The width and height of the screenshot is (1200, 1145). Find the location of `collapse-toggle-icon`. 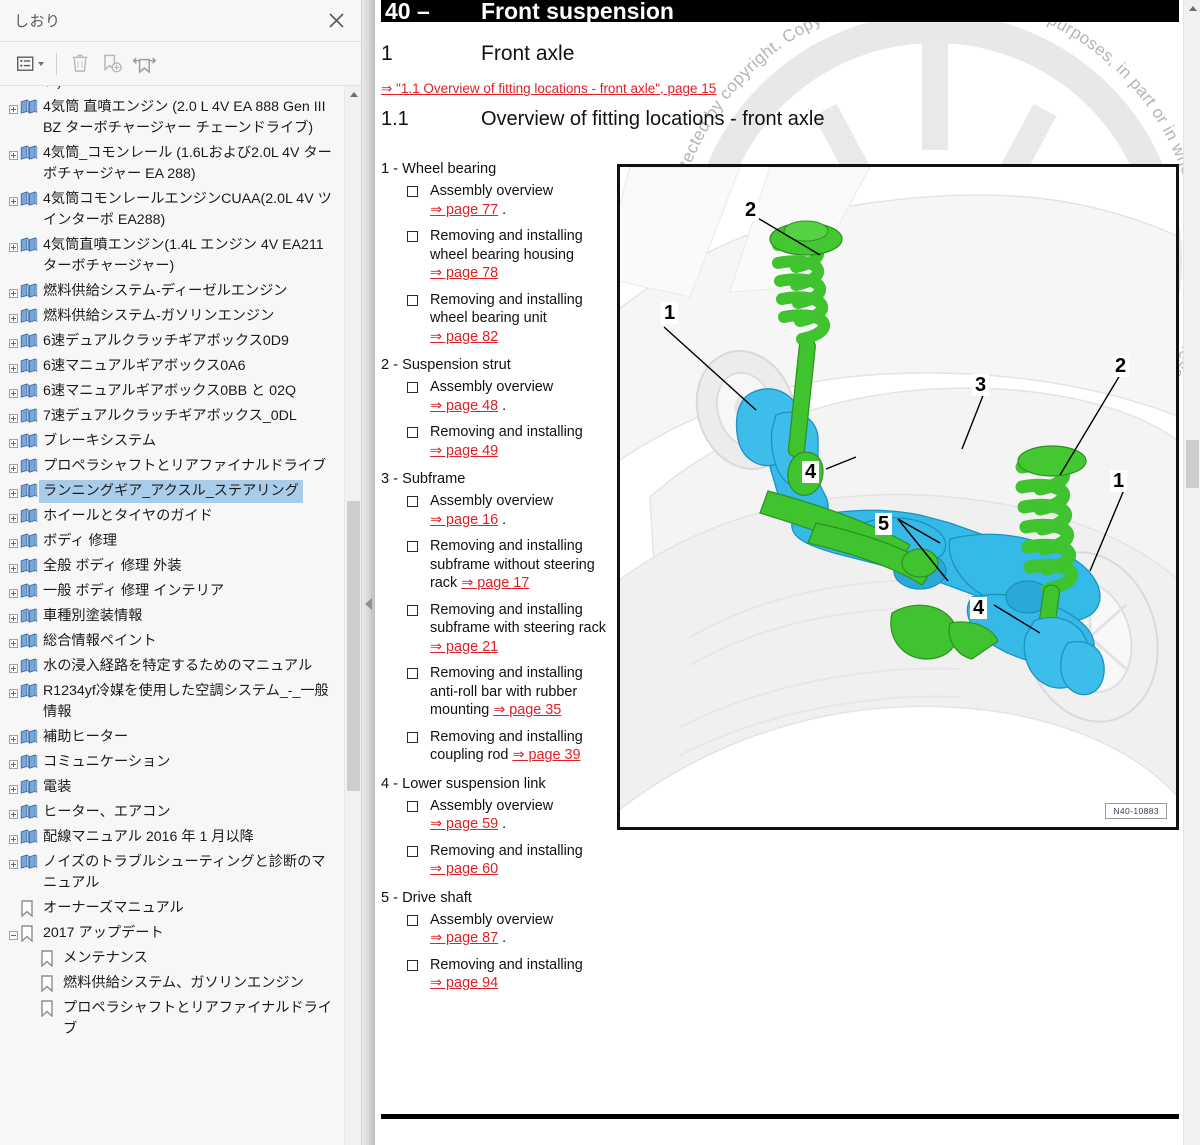

collapse-toggle-icon is located at coordinates (13, 935).